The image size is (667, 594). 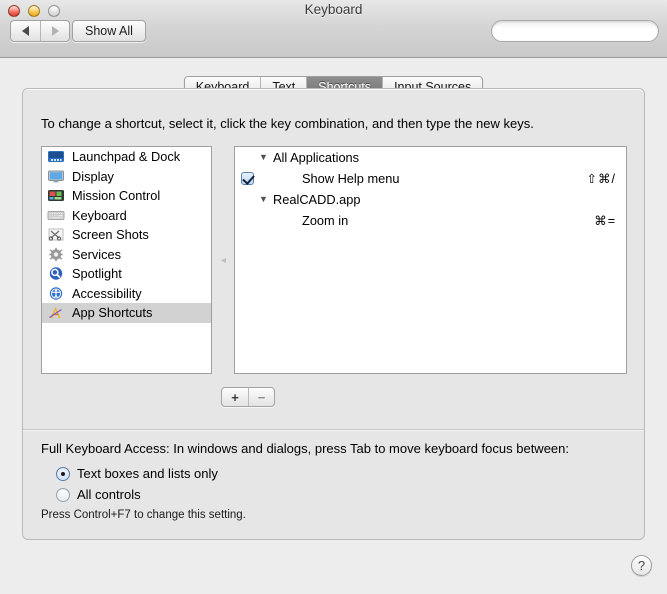 I want to click on screenshots-icon, so click(x=56, y=234).